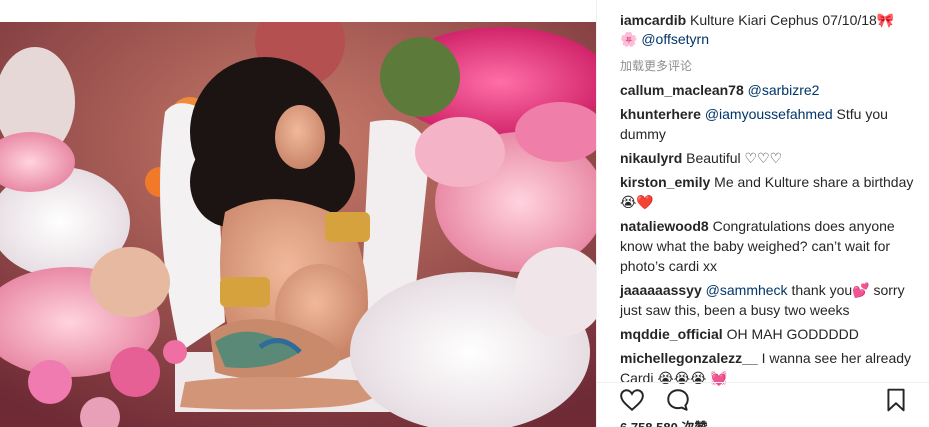 This screenshot has width=929, height=427. Describe the element at coordinates (769, 114) in the screenshot. I see `comment-mention: @iamyoussefahmed` at that location.